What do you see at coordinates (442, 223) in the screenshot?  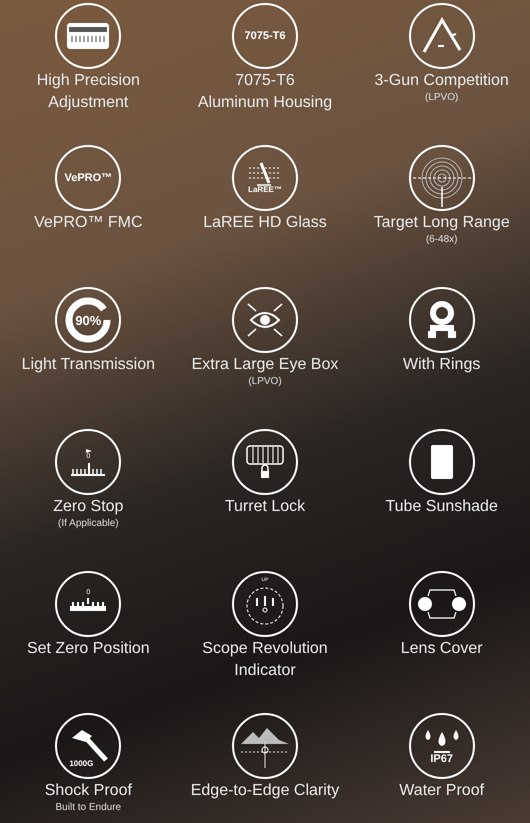 I see `feature-label: Target Long Range` at bounding box center [442, 223].